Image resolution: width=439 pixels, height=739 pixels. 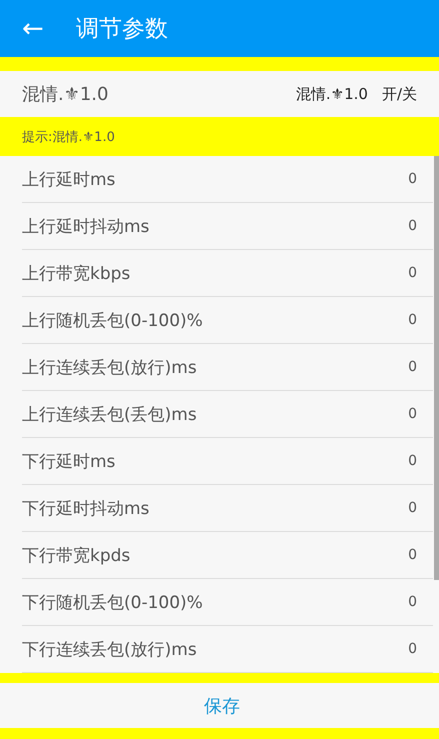 I want to click on param-row: 下行延时ms 0, so click(x=227, y=461).